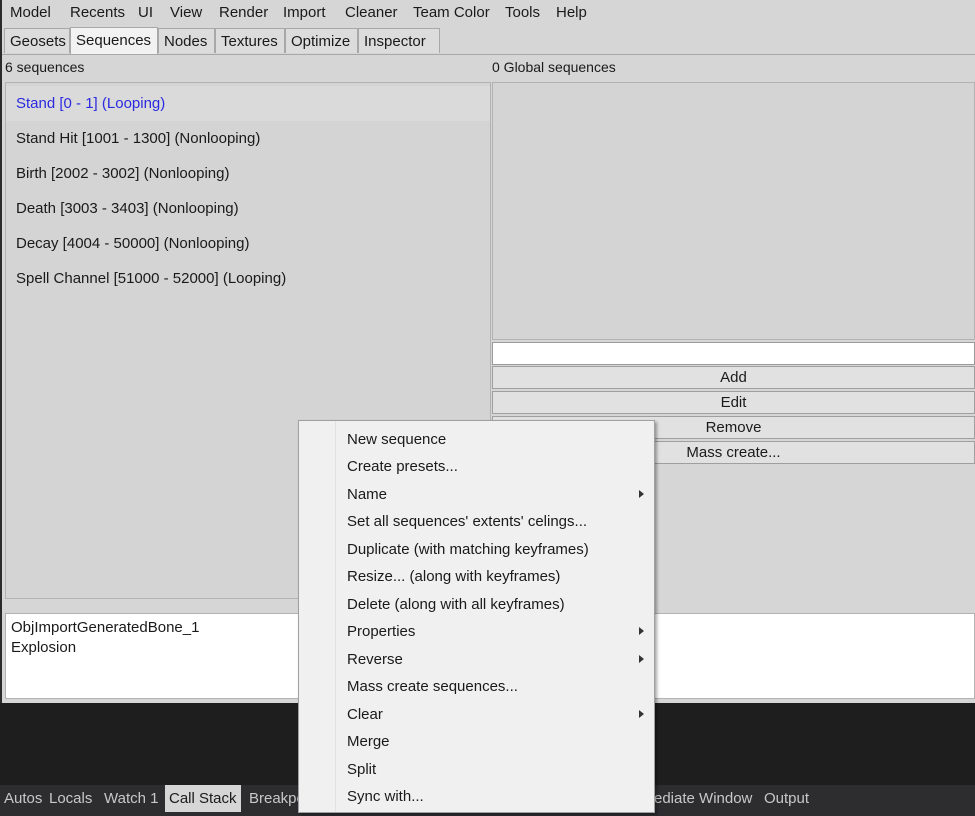 The height and width of the screenshot is (816, 975). What do you see at coordinates (733, 377) in the screenshot?
I see `add-button: Add` at bounding box center [733, 377].